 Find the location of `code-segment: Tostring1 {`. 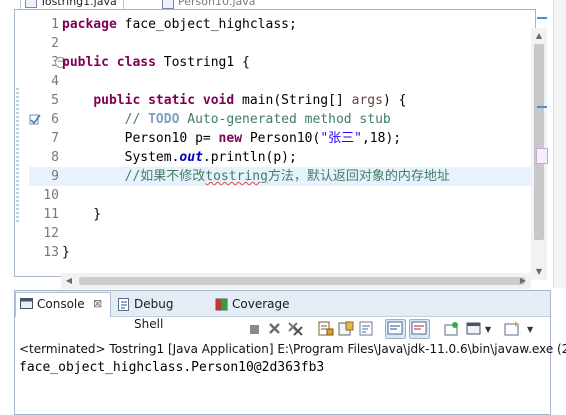

code-segment: Tostring1 { is located at coordinates (202, 62).